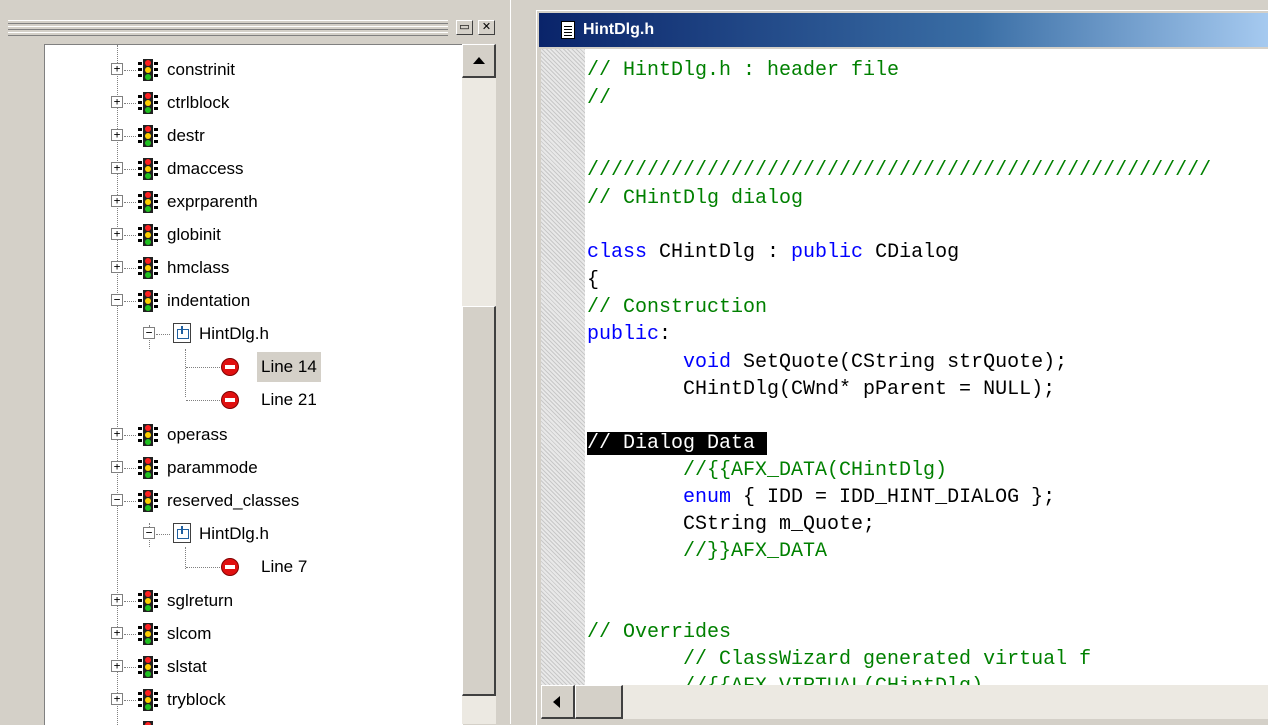  Describe the element at coordinates (289, 367) in the screenshot. I see `tree-item-label: Line 14` at that location.